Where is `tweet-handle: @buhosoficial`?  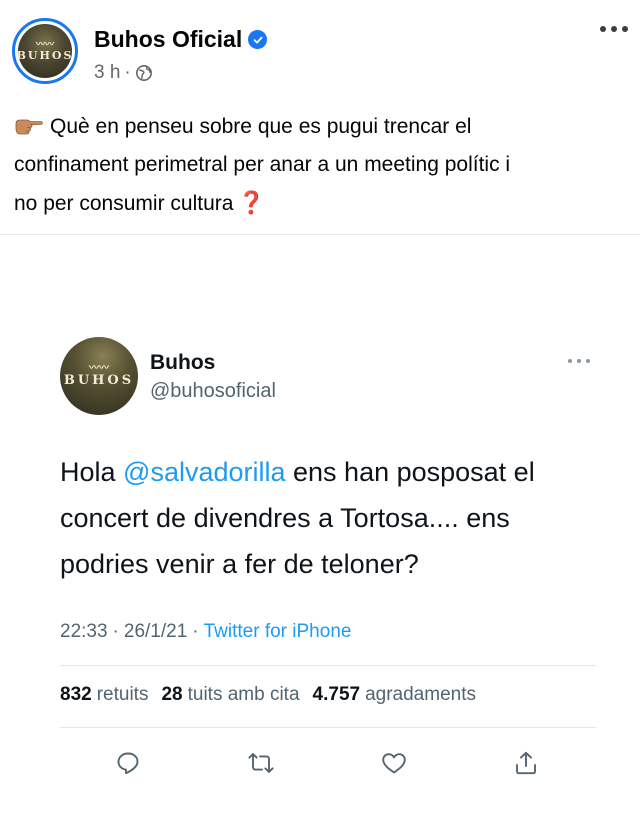
tweet-handle: @buhosoficial is located at coordinates (213, 391).